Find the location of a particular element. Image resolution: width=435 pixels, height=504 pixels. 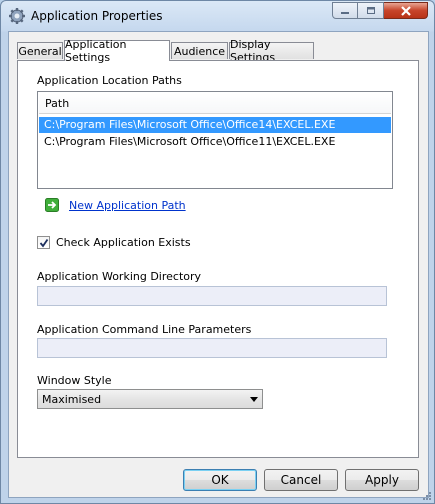

command-line-label: Application Command Line Parameters is located at coordinates (144, 329).